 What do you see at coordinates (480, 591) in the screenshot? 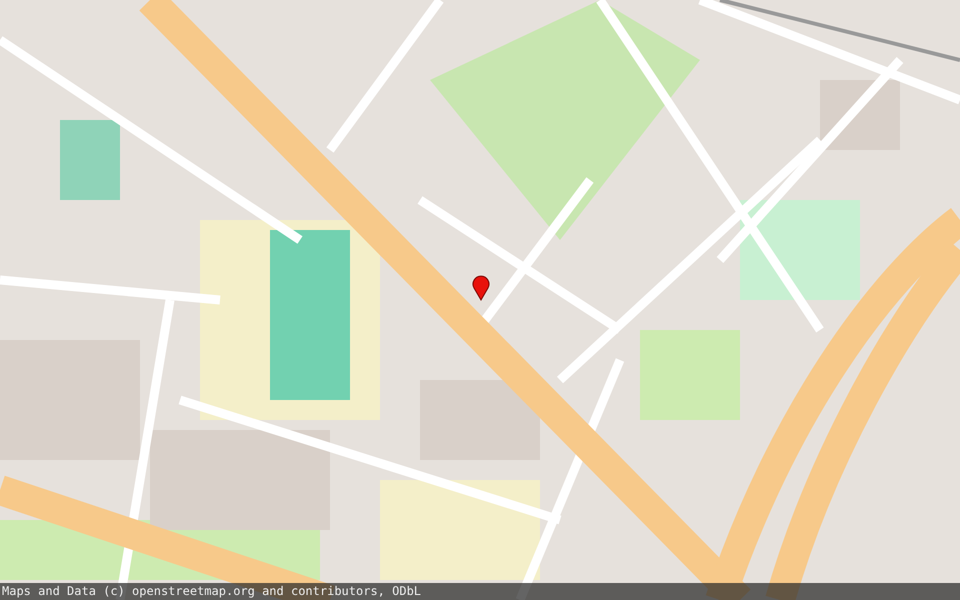
I see `attribution-text: Maps and Data (c) openstreetmap.org and contributors, ODbL` at bounding box center [480, 591].